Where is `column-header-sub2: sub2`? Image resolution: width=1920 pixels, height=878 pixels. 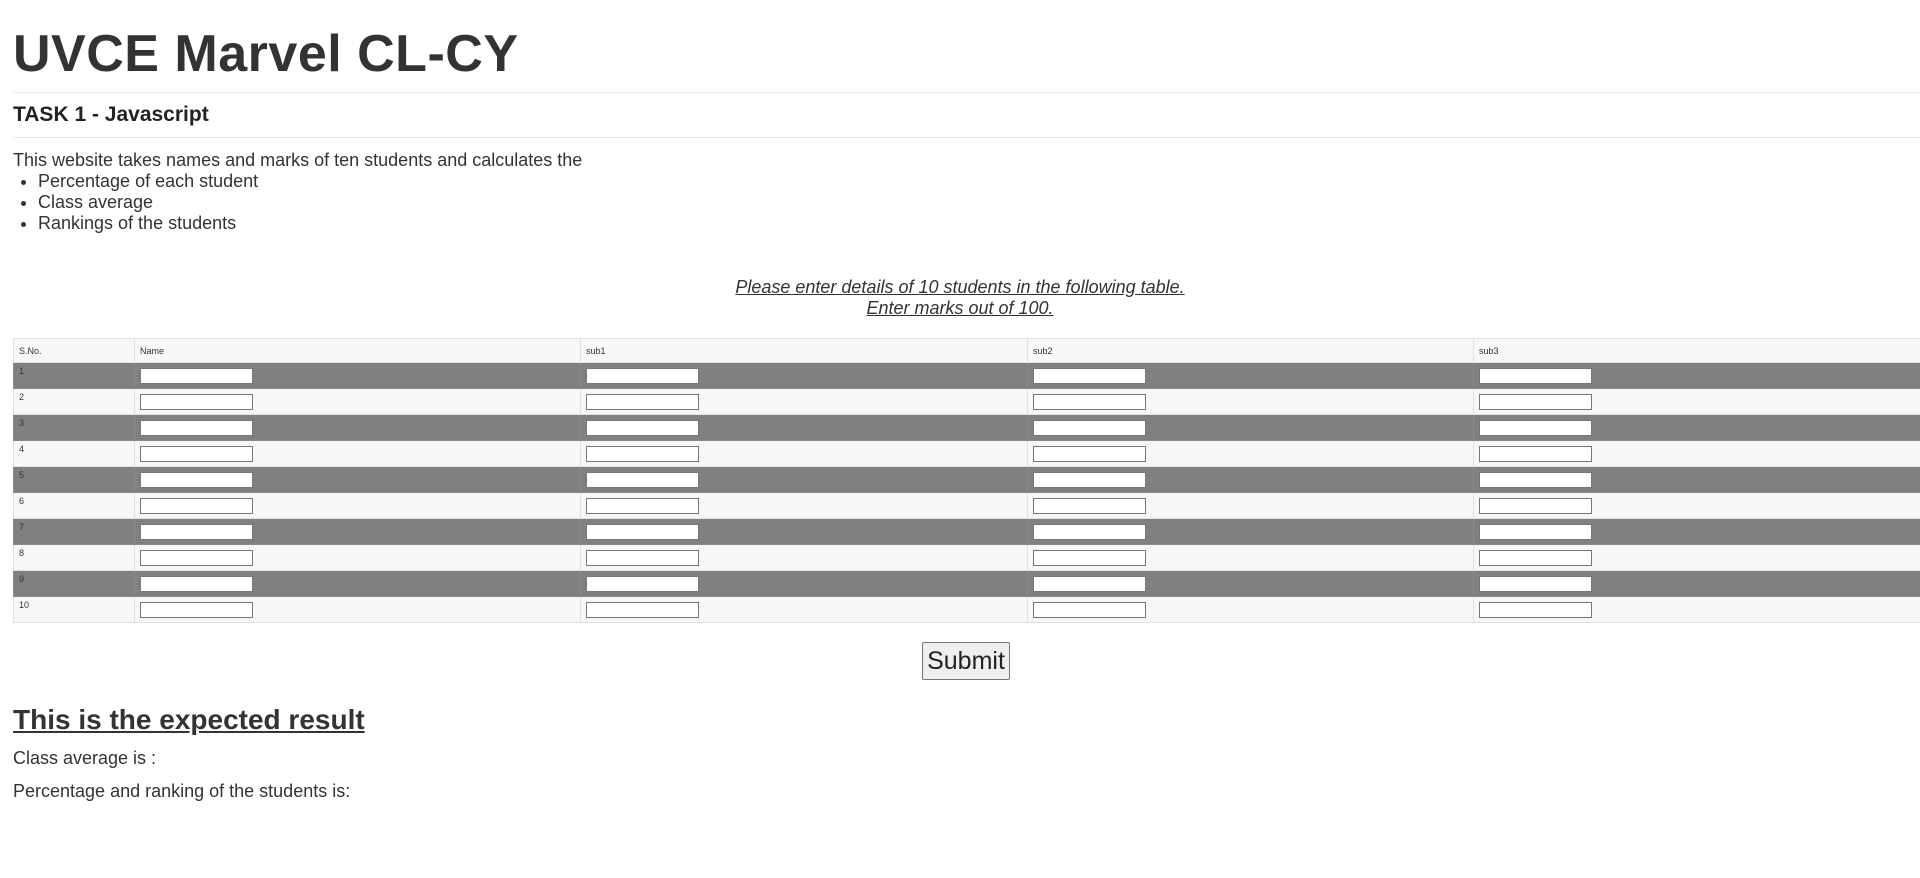
column-header-sub2: sub2 is located at coordinates (1250, 350).